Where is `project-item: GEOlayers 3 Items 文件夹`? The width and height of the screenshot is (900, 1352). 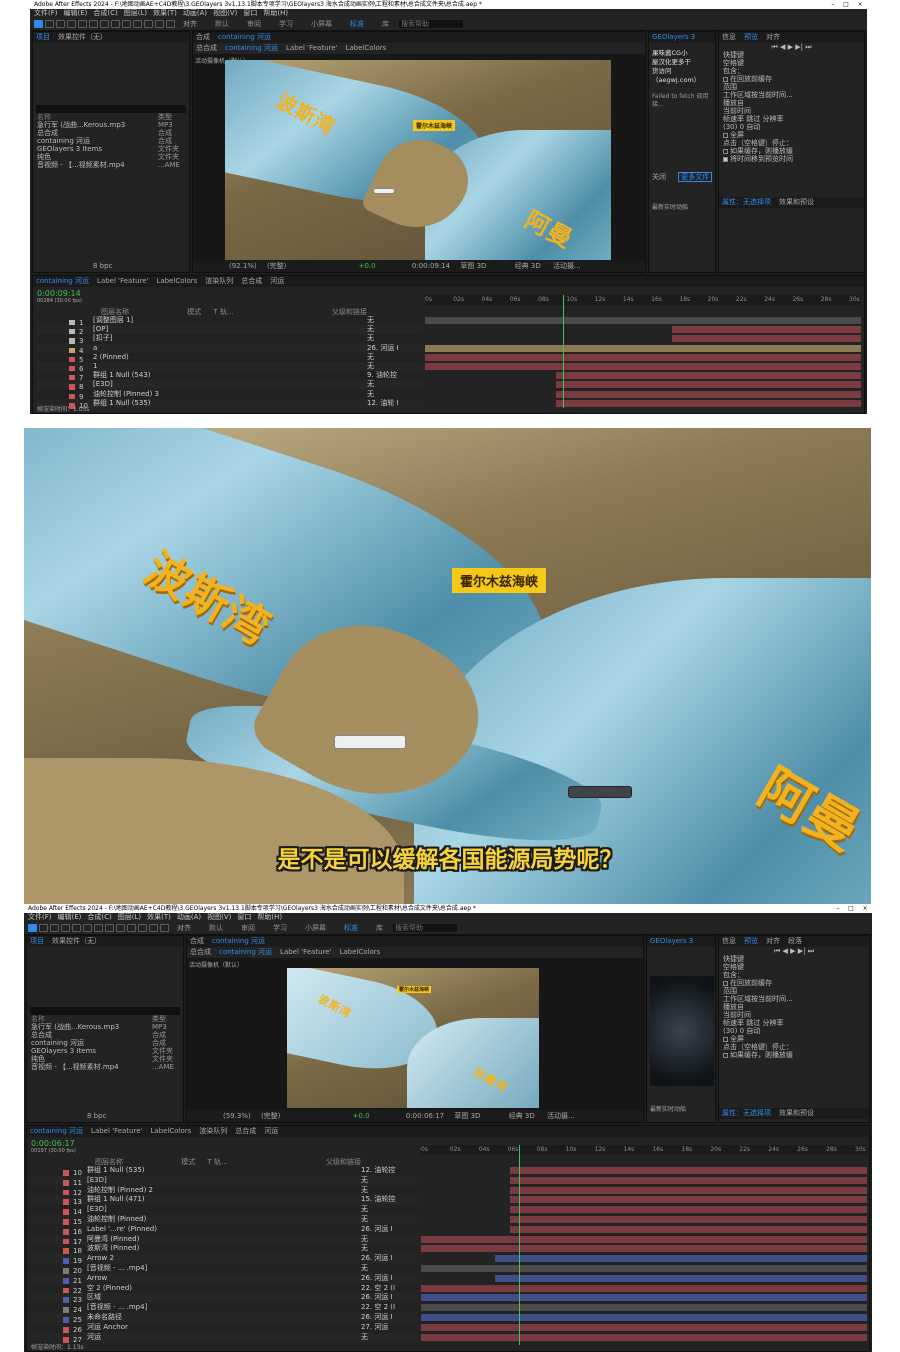 project-item: GEOlayers 3 Items 文件夹 is located at coordinates (111, 149).